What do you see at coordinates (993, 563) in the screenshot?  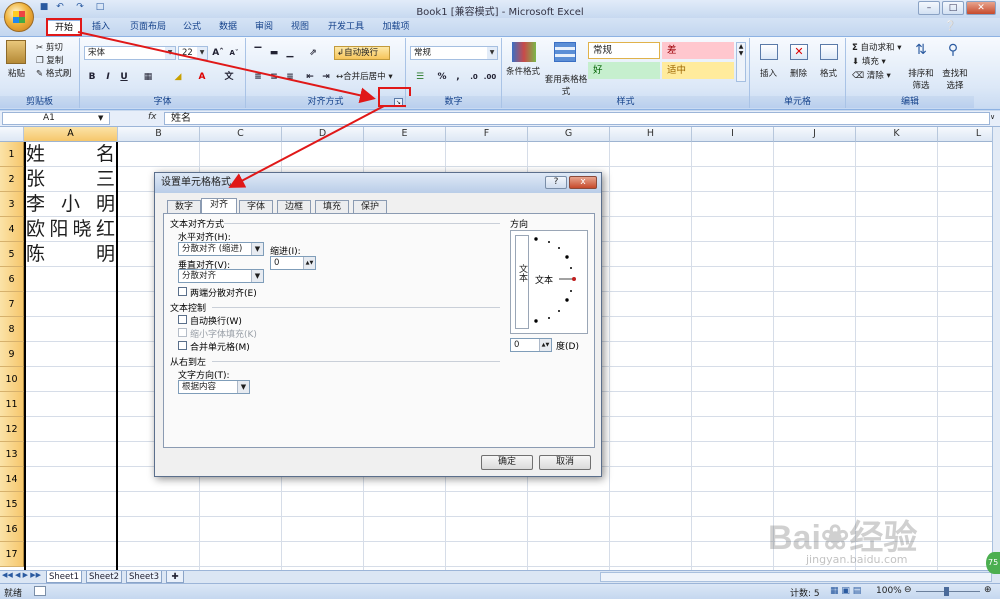 I see `side-badge: 75` at bounding box center [993, 563].